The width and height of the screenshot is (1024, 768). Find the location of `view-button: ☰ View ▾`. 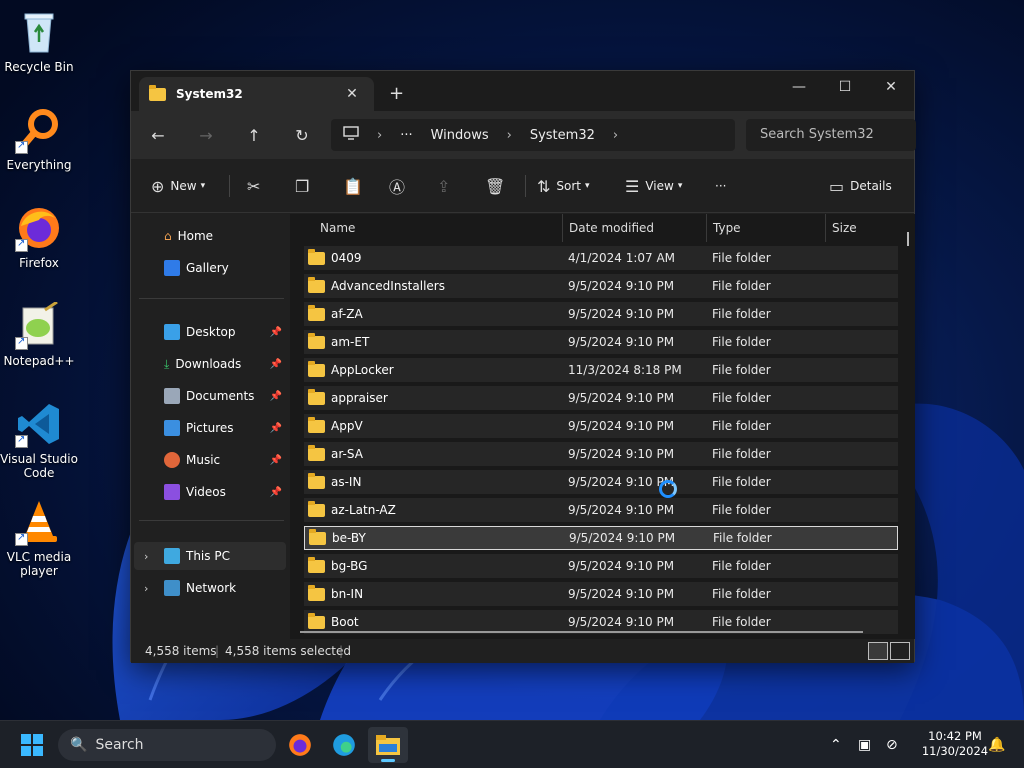

view-button: ☰ View ▾ is located at coordinates (653, 186).